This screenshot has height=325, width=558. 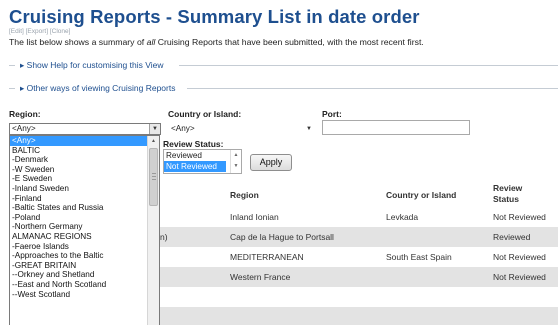 I want to click on region-option: -GREAT BRITAIN, so click(x=79, y=266).